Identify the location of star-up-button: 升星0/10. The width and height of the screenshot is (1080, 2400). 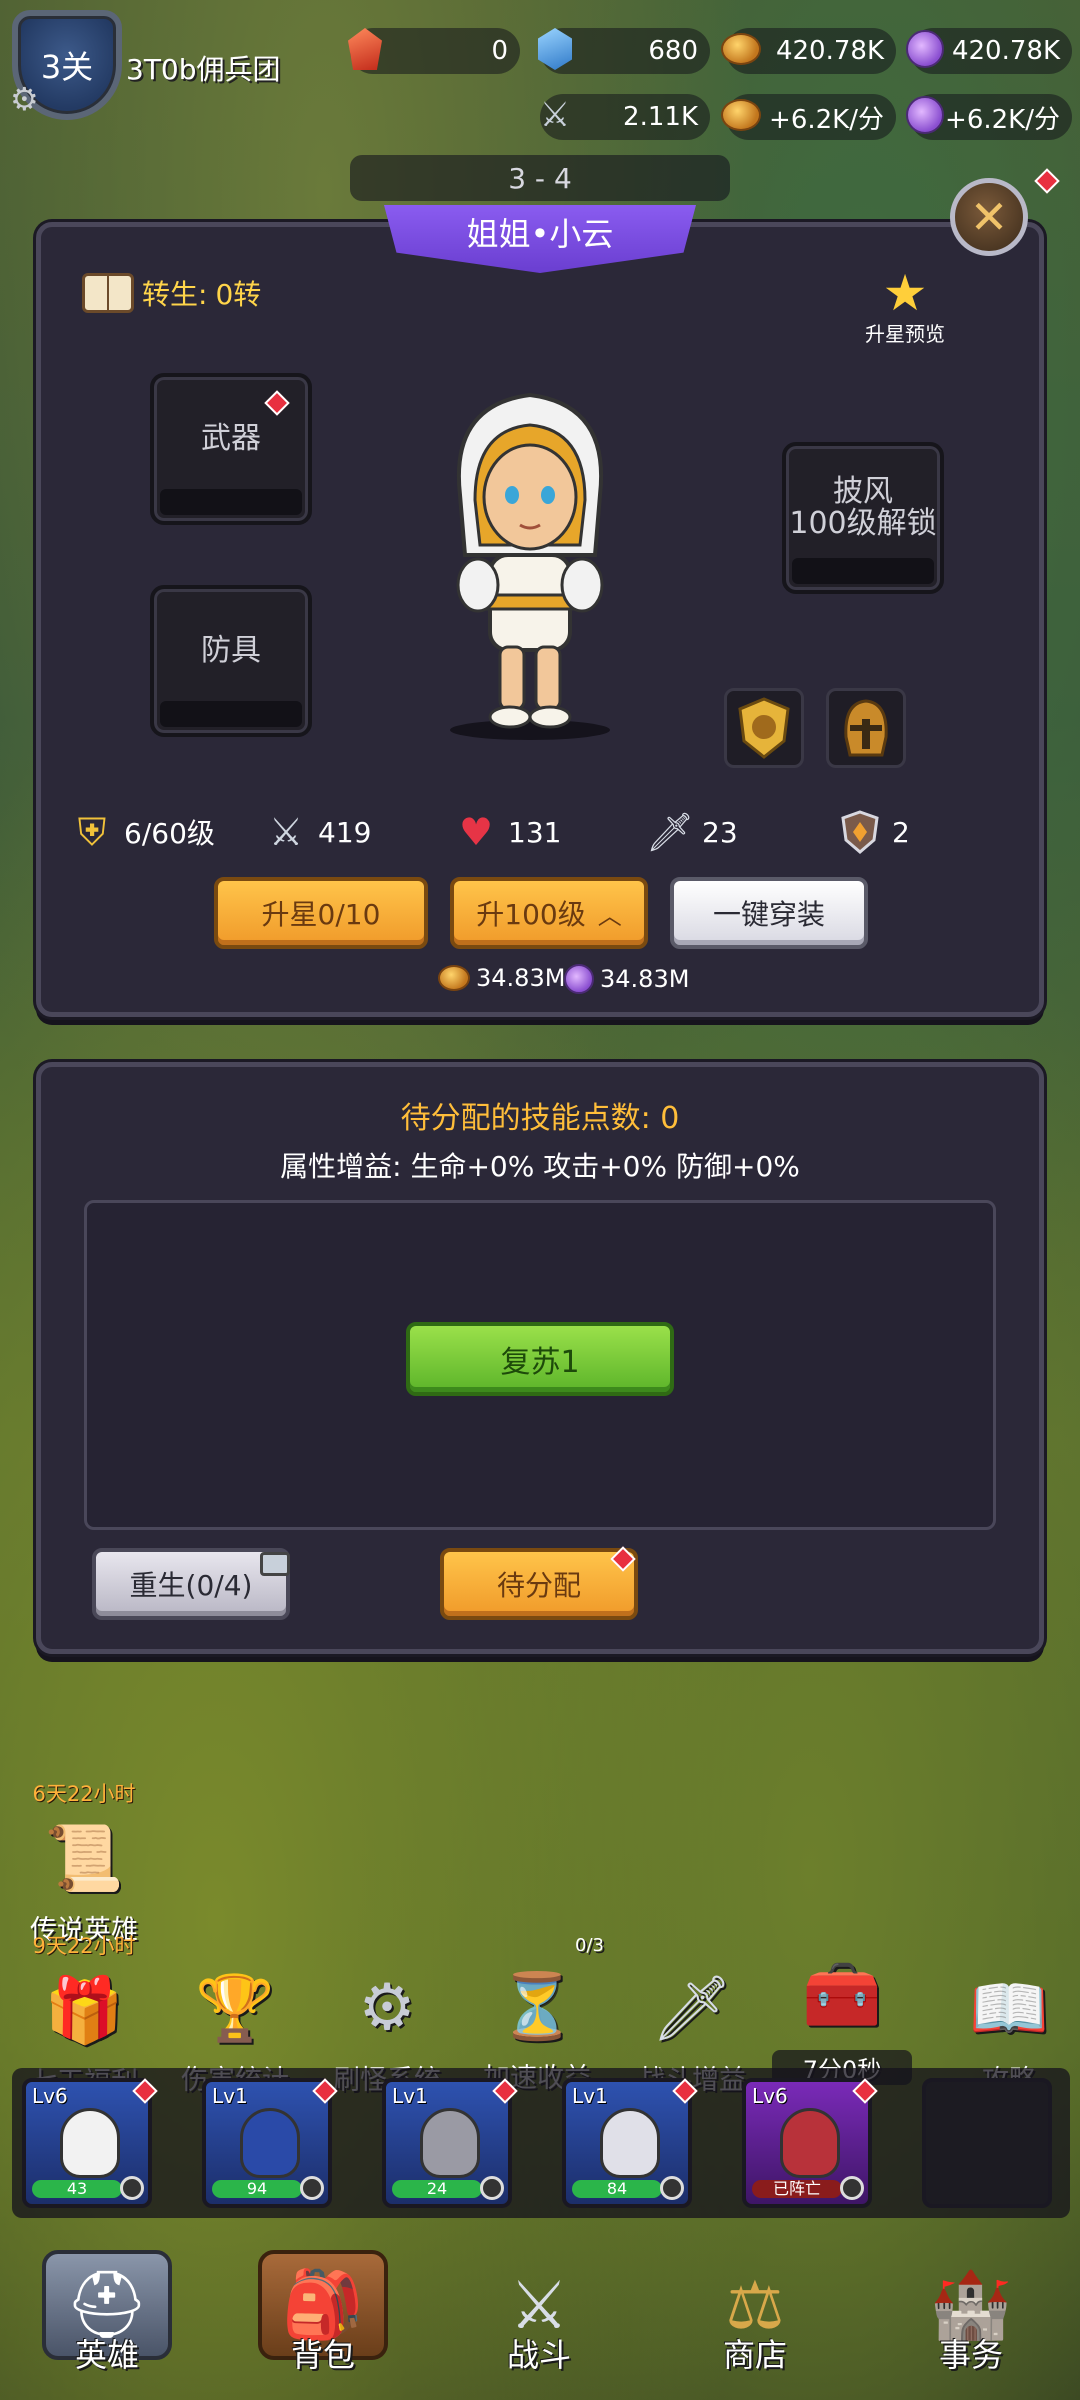
(321, 913).